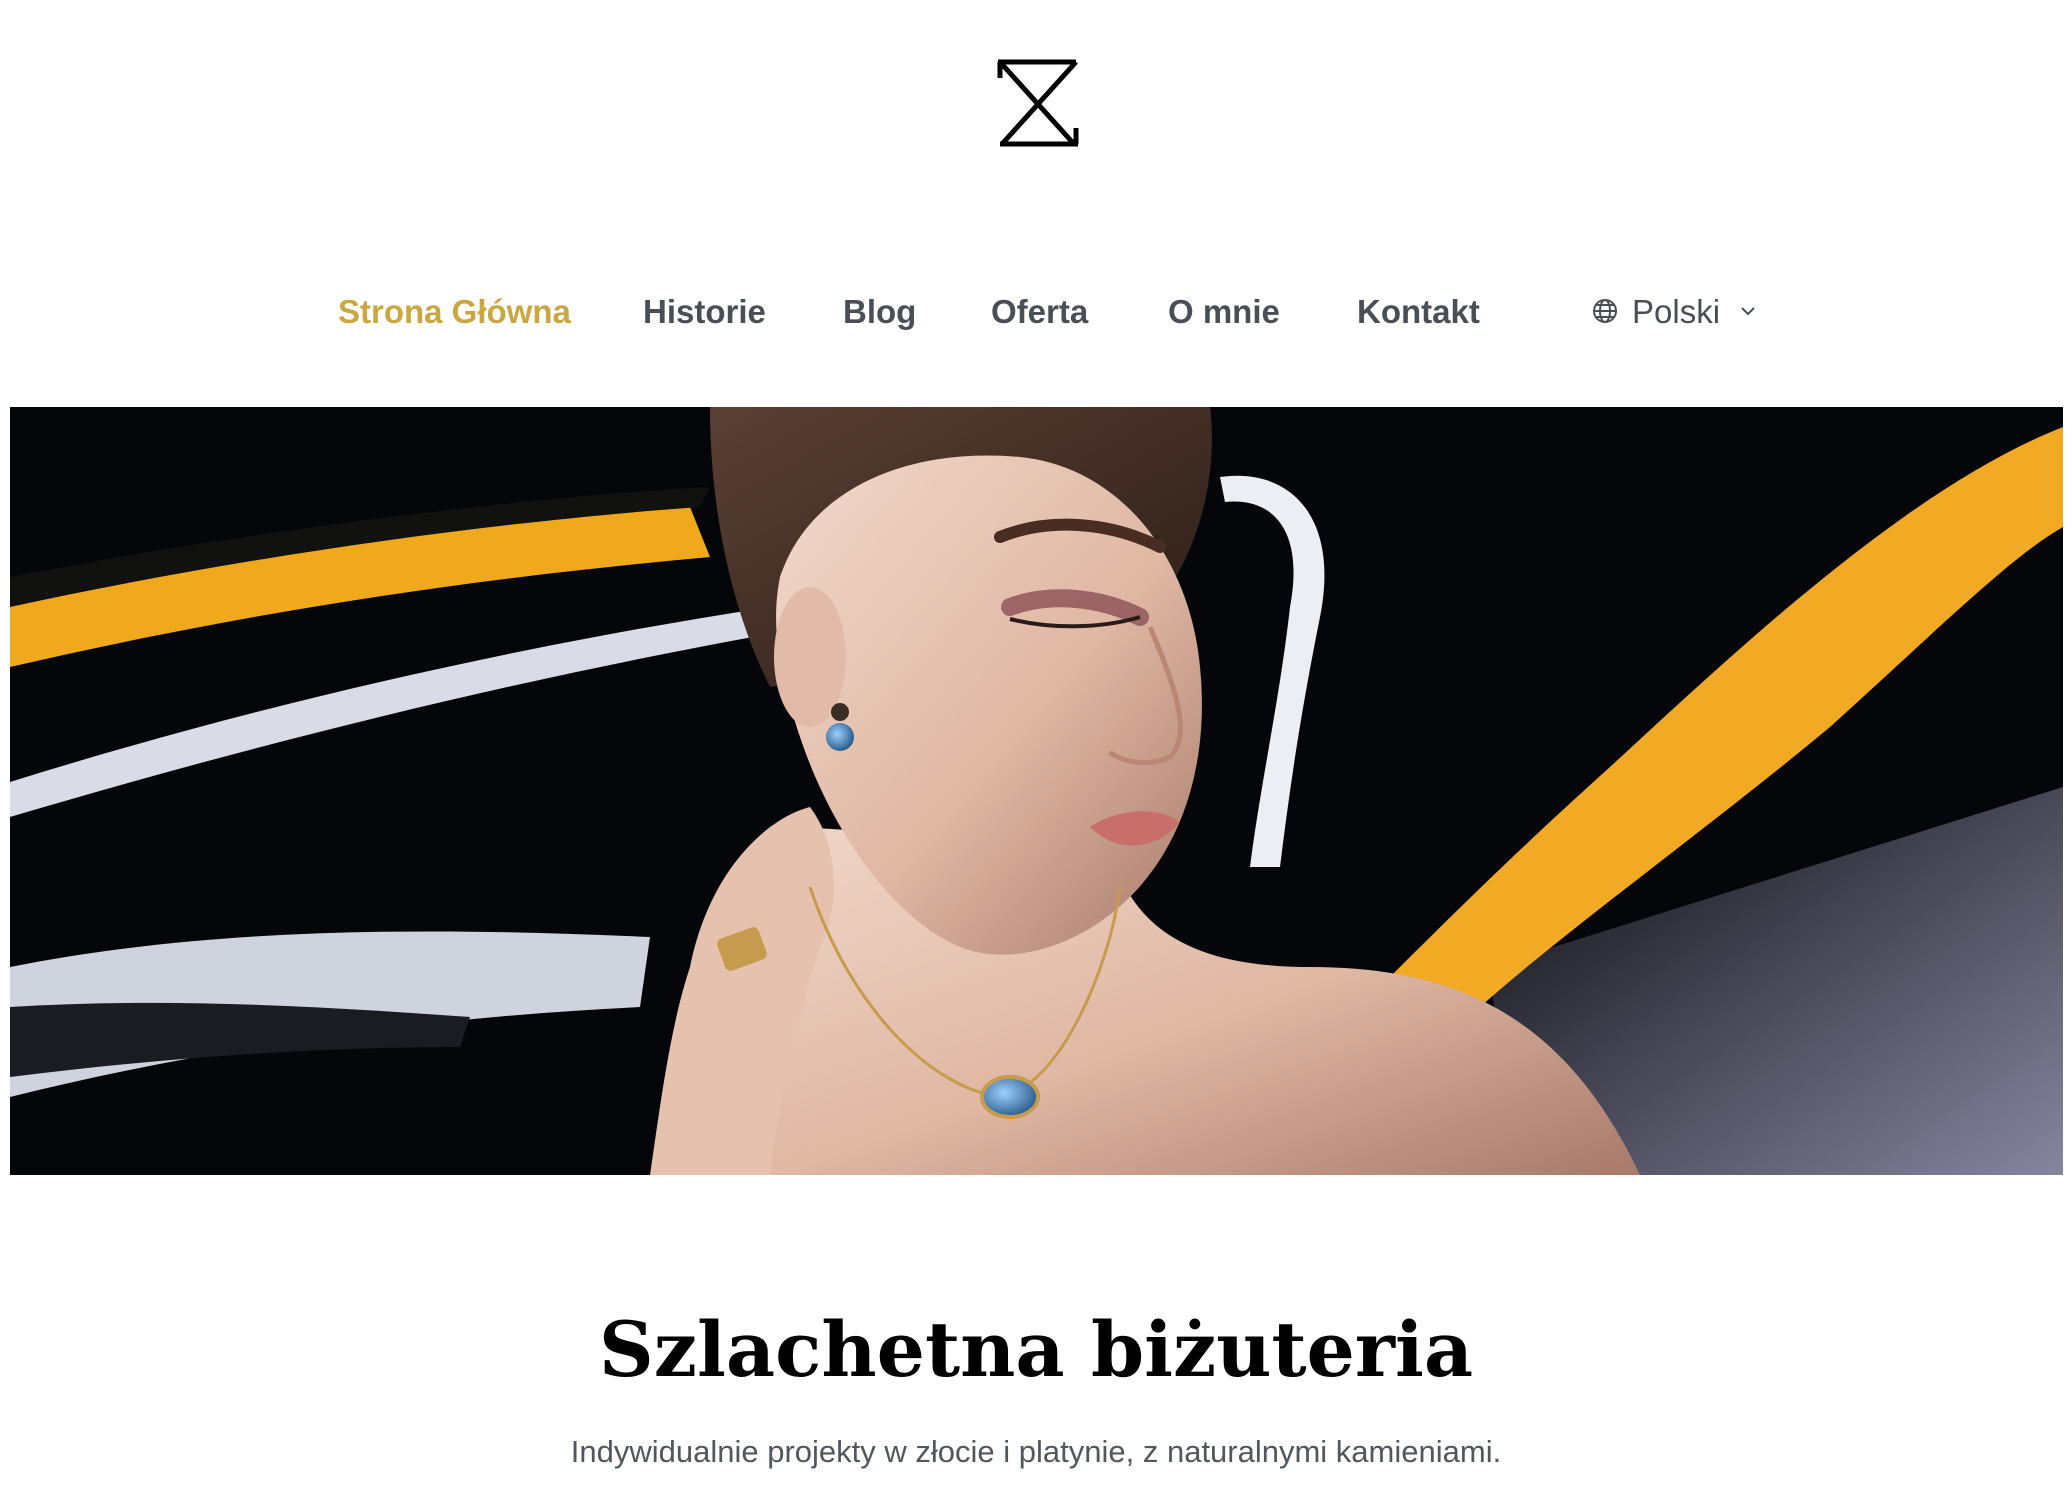  Describe the element at coordinates (879, 312) in the screenshot. I see `nav-item-blog: Blog` at that location.